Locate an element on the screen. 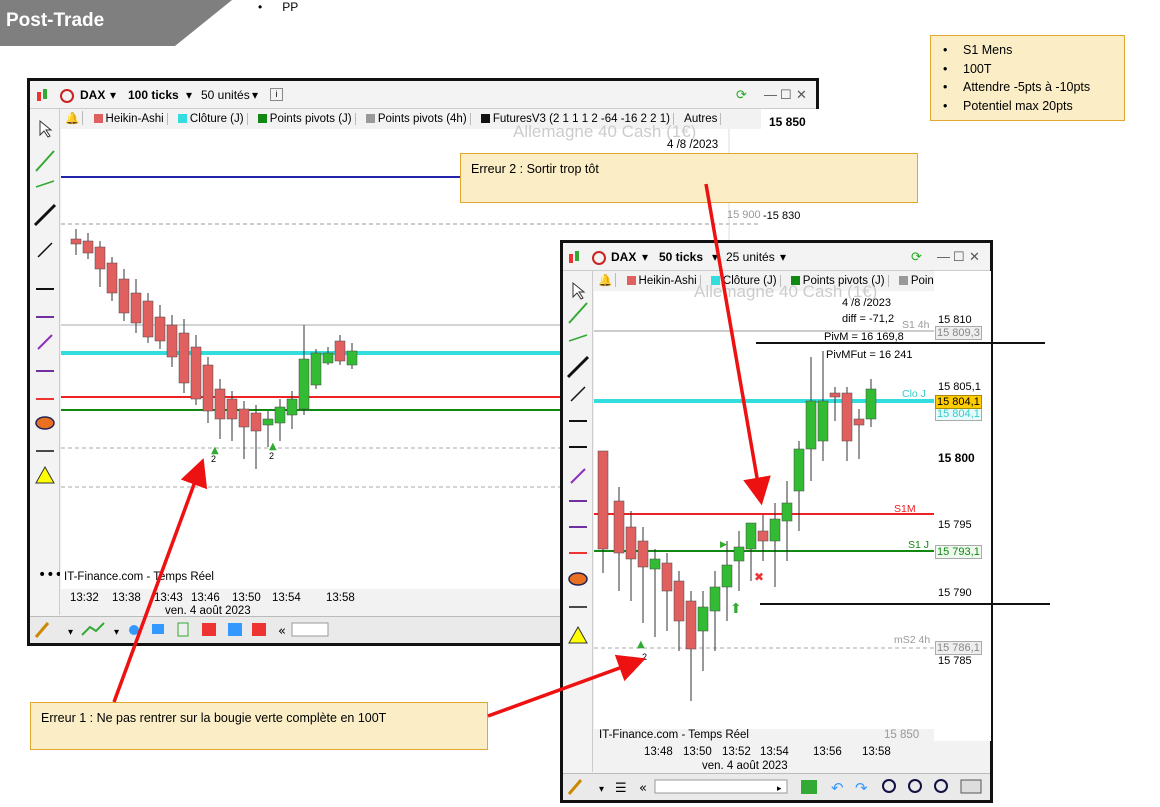  drawing-tool-icons is located at coordinates (578, 511).